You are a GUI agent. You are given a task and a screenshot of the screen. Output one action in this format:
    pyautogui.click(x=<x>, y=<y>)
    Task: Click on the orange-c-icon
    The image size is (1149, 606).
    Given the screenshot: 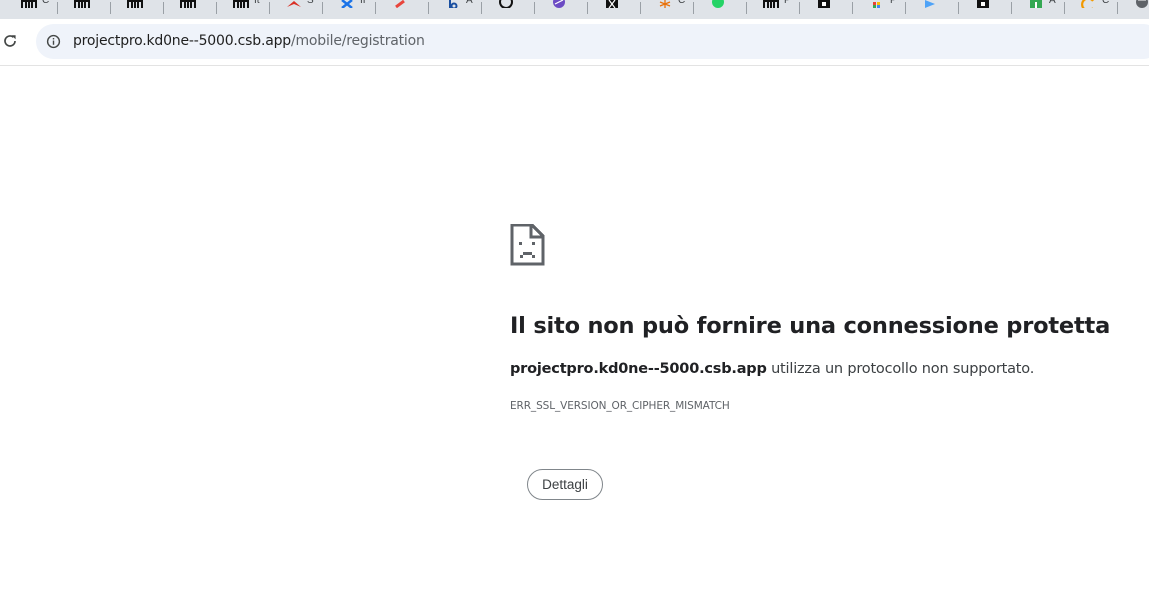 What is the action you would take?
    pyautogui.click(x=1089, y=4)
    